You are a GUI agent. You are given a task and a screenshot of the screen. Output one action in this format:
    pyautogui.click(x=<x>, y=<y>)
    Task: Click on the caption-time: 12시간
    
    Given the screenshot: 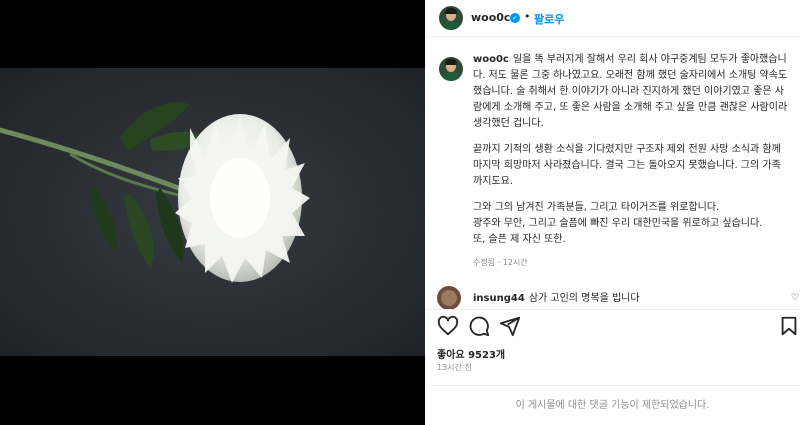 What is the action you would take?
    pyautogui.click(x=515, y=262)
    